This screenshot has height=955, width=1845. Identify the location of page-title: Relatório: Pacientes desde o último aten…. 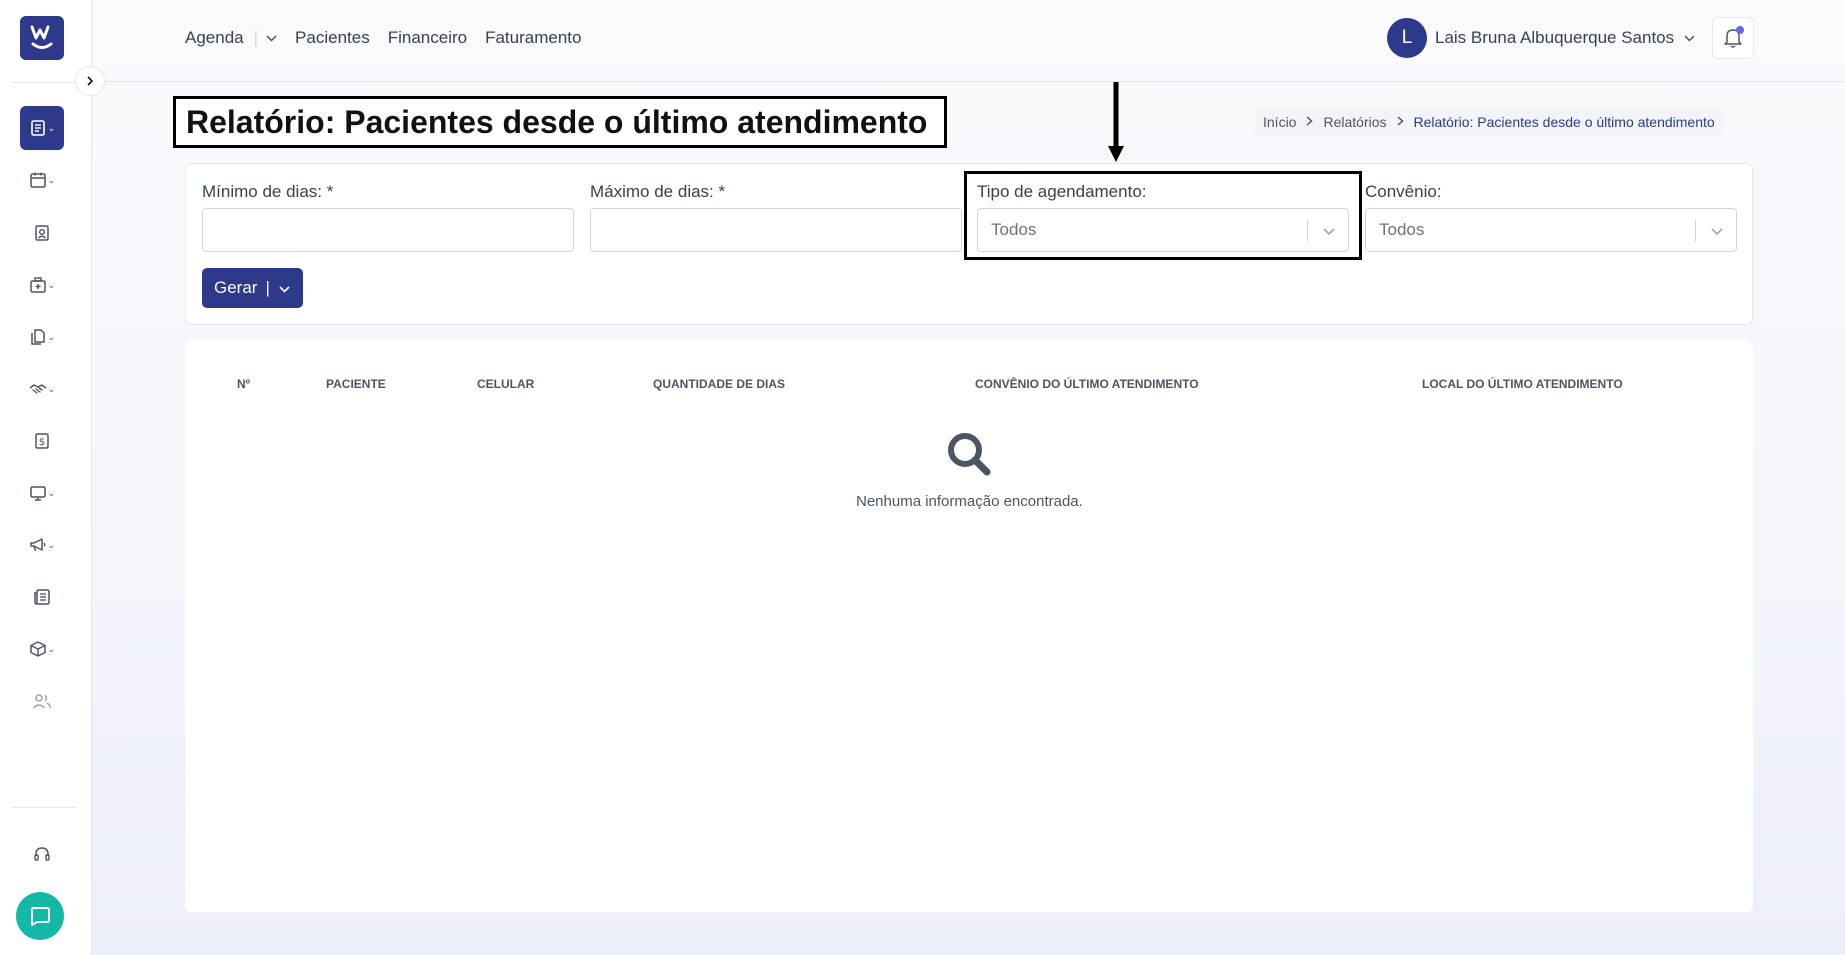
(557, 121).